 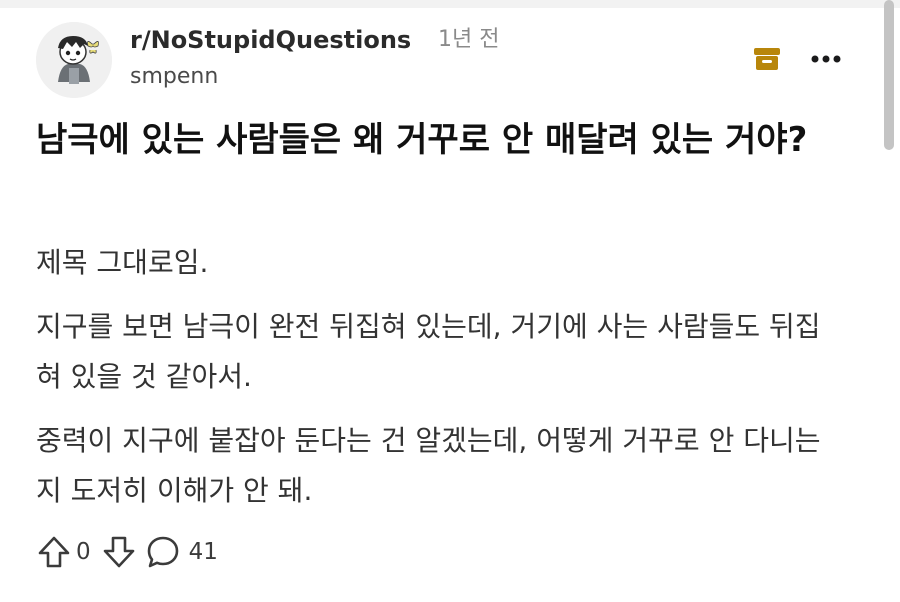 What do you see at coordinates (469, 39) in the screenshot?
I see `post-time: 1년 전` at bounding box center [469, 39].